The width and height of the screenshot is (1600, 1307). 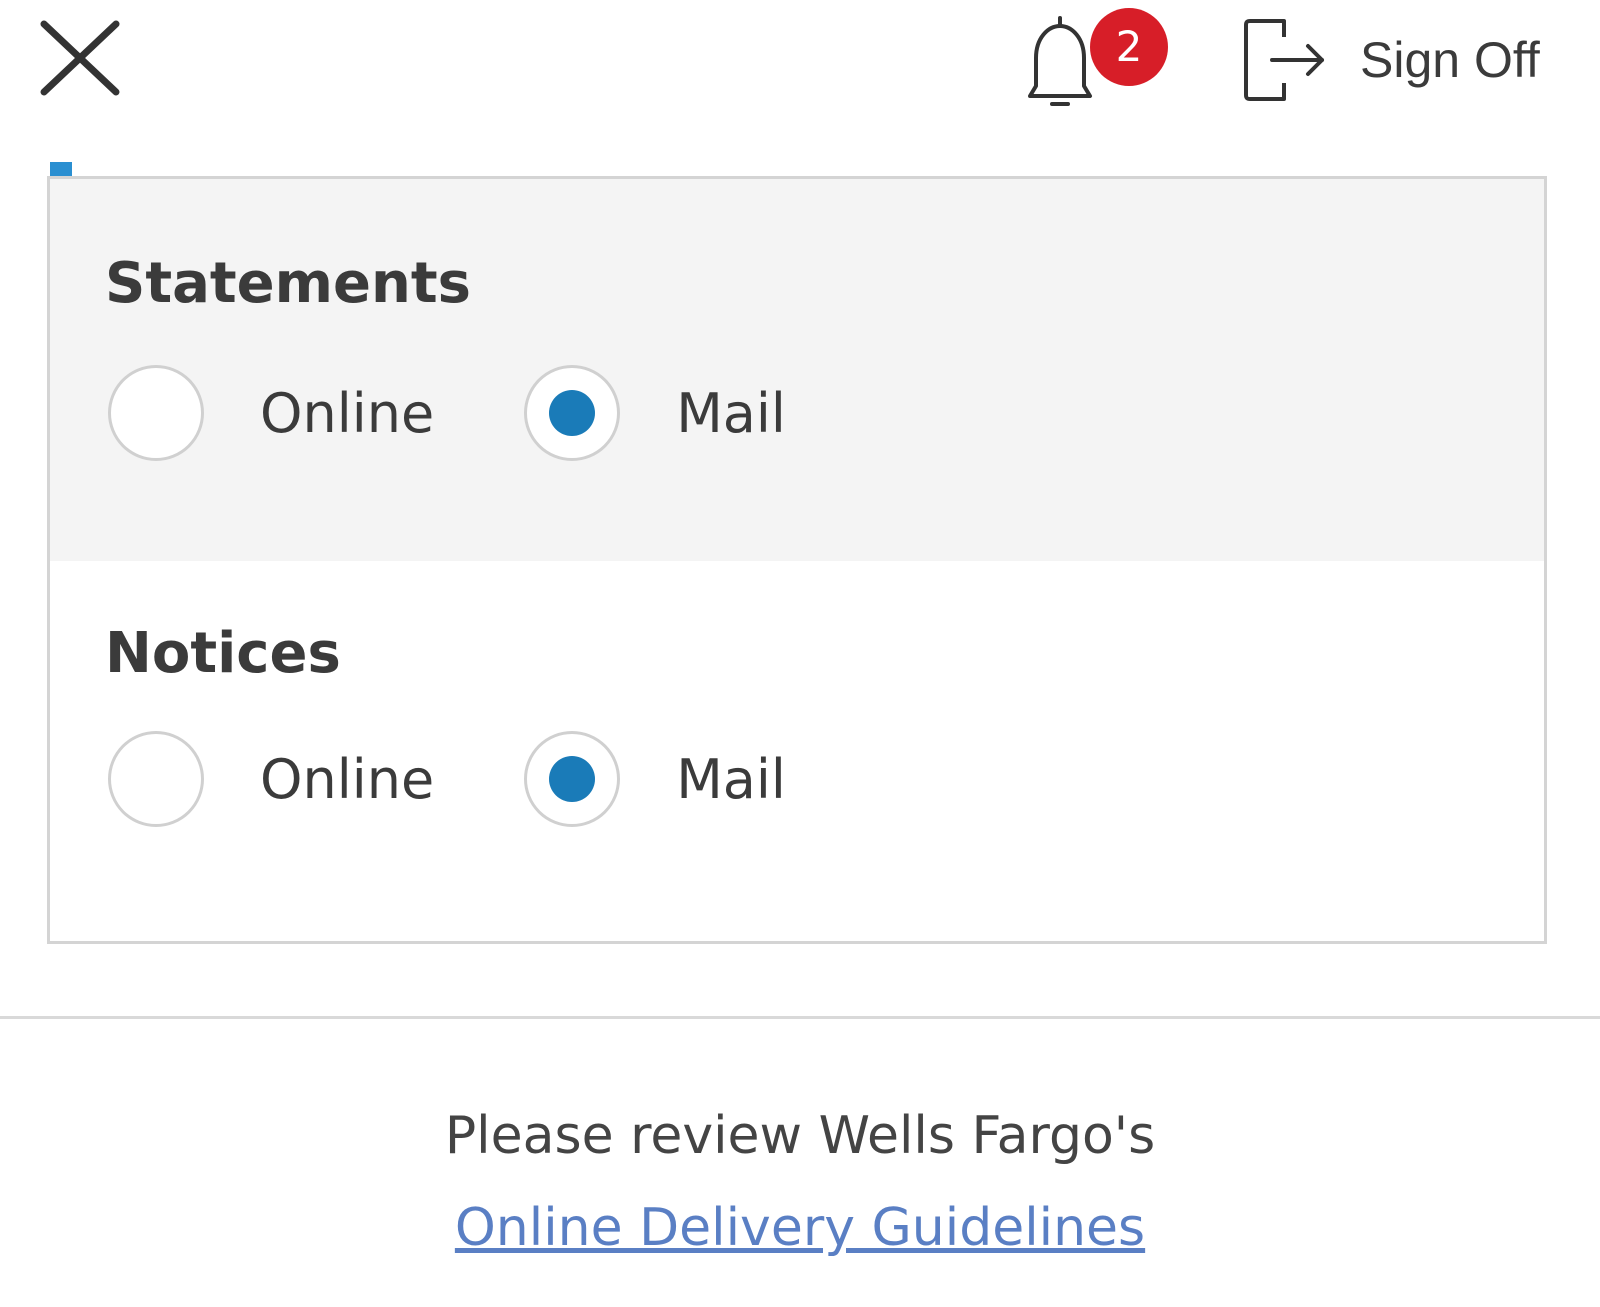 What do you see at coordinates (492, 413) in the screenshot?
I see `statements-radio-group: Online Mail` at bounding box center [492, 413].